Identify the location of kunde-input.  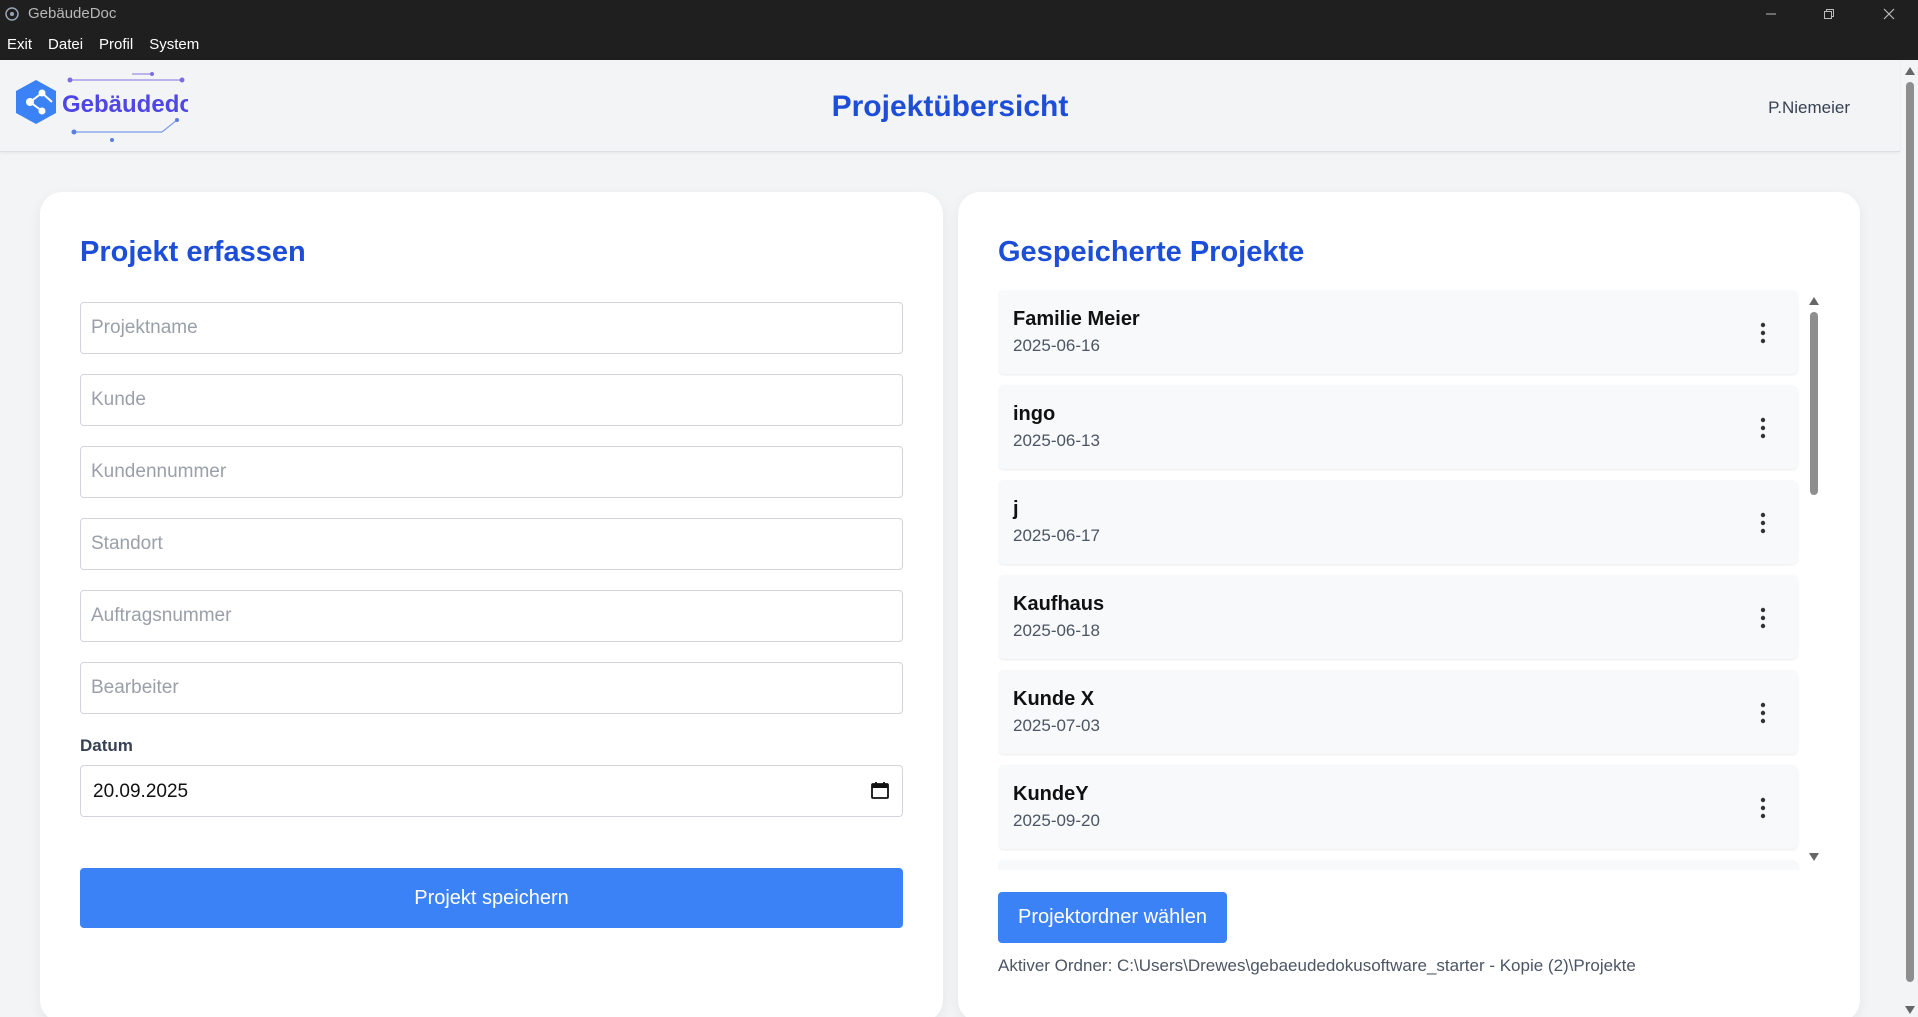
(491, 400).